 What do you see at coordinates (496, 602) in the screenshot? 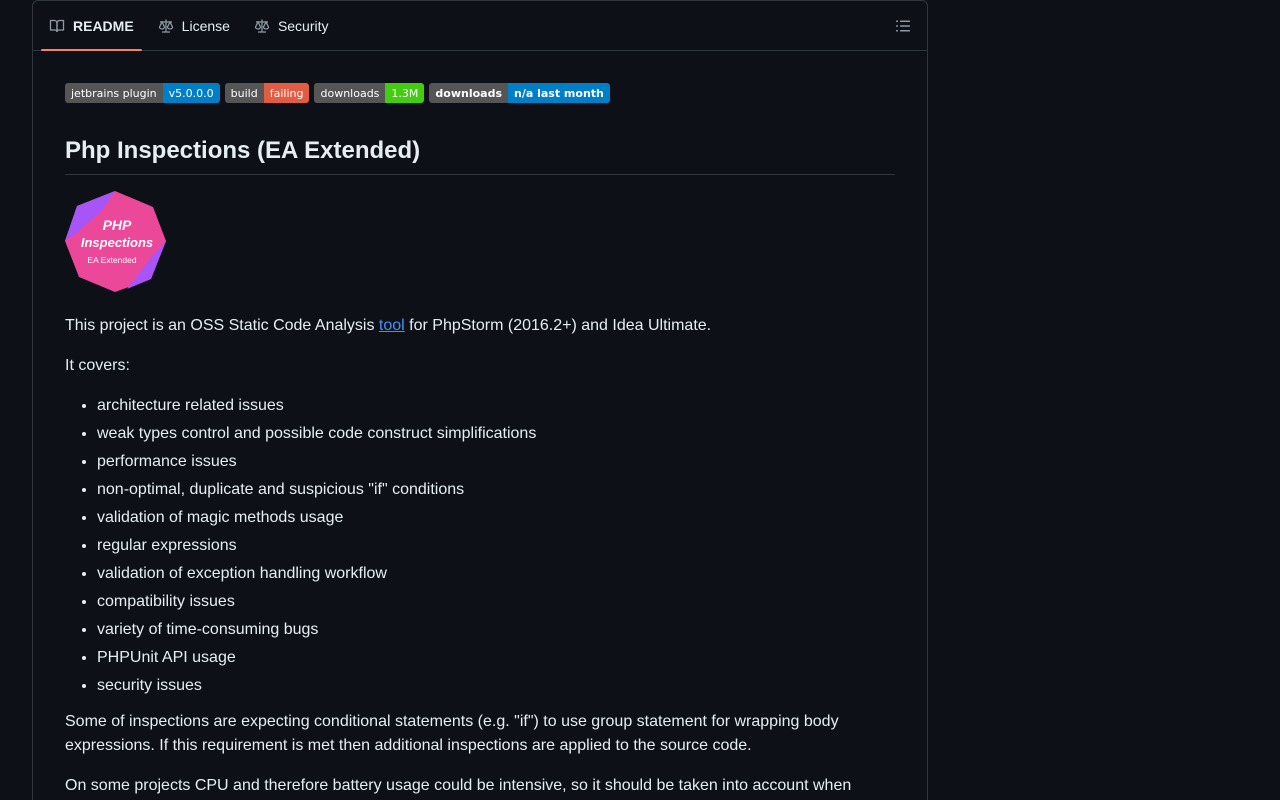
I see `list-item: compatibility issues` at bounding box center [496, 602].